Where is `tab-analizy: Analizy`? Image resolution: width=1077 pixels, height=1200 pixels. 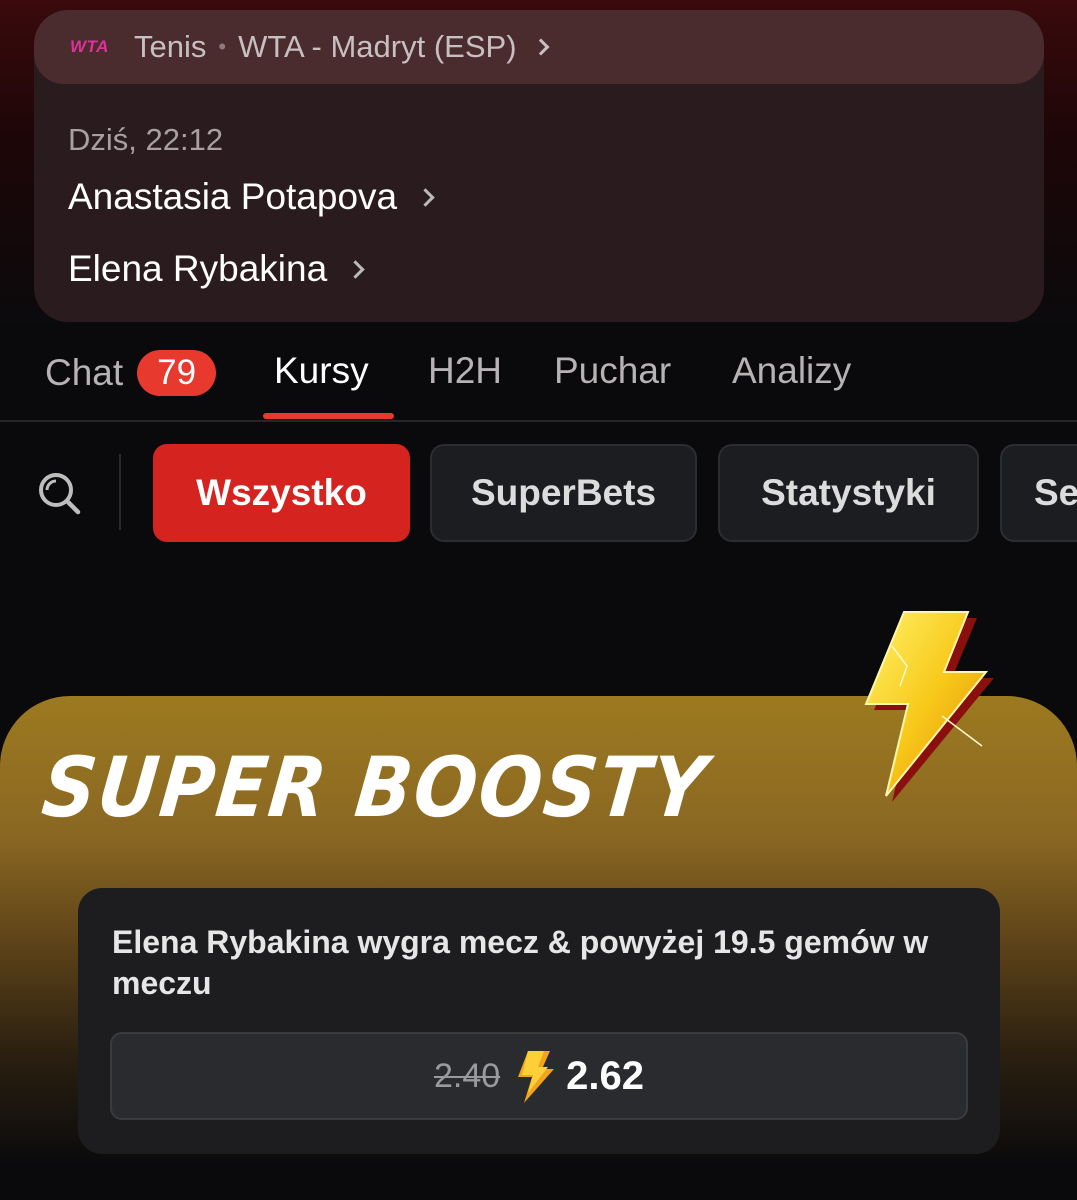
tab-analizy: Analizy is located at coordinates (791, 371).